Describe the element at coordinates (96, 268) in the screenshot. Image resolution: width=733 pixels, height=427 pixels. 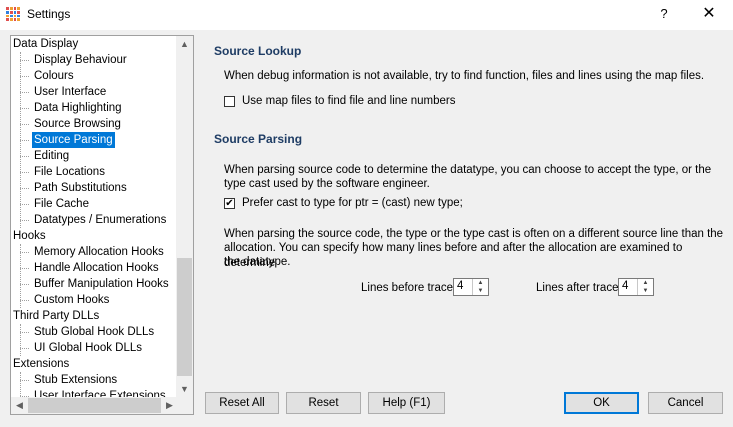
I see `tree-item-handle-allocation-hooks: Handle Allocation Hooks` at that location.